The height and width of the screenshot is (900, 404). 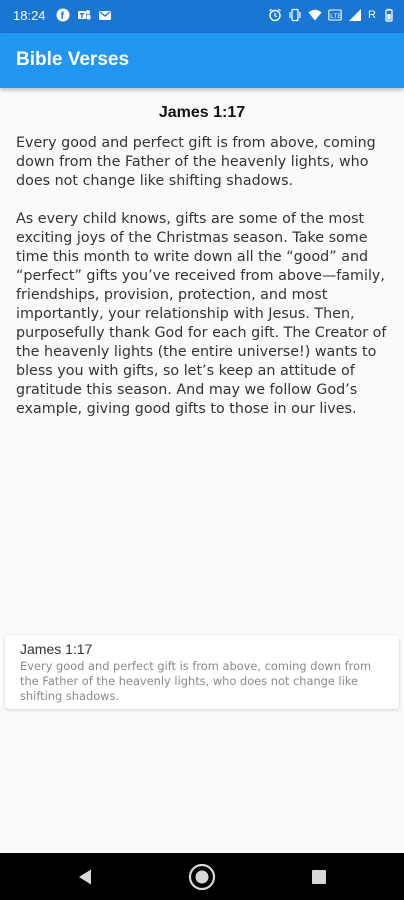 I want to click on svg-text: LTE, so click(x=336, y=16).